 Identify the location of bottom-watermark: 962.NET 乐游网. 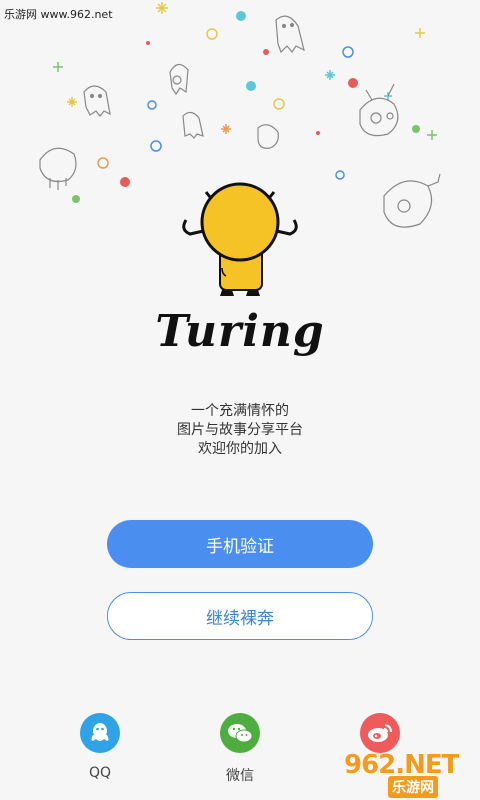
(409, 774).